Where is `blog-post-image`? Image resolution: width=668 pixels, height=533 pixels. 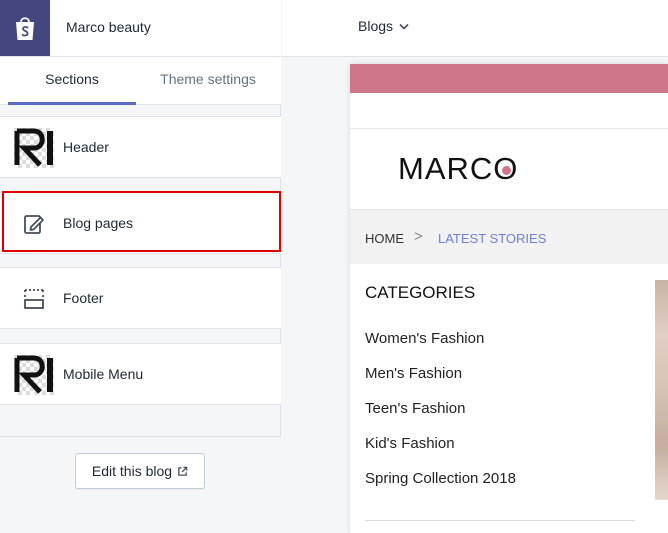
blog-post-image is located at coordinates (661, 390).